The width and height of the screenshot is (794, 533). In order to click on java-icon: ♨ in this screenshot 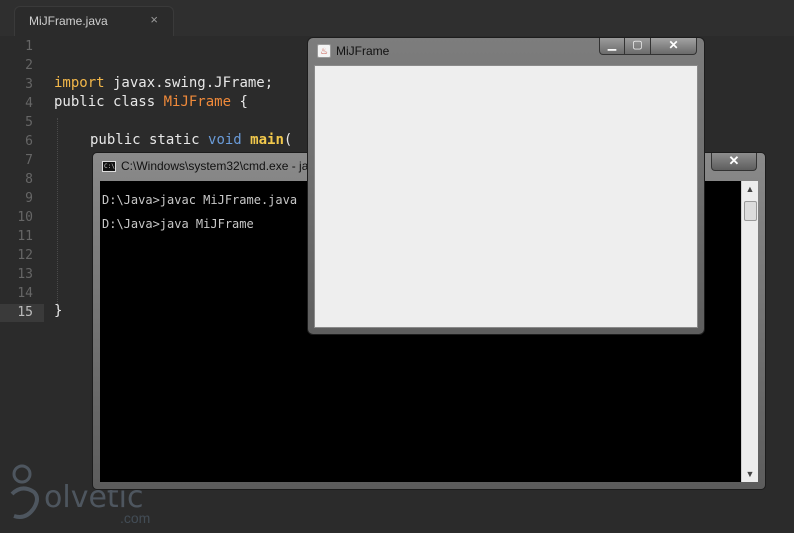, I will do `click(324, 51)`.